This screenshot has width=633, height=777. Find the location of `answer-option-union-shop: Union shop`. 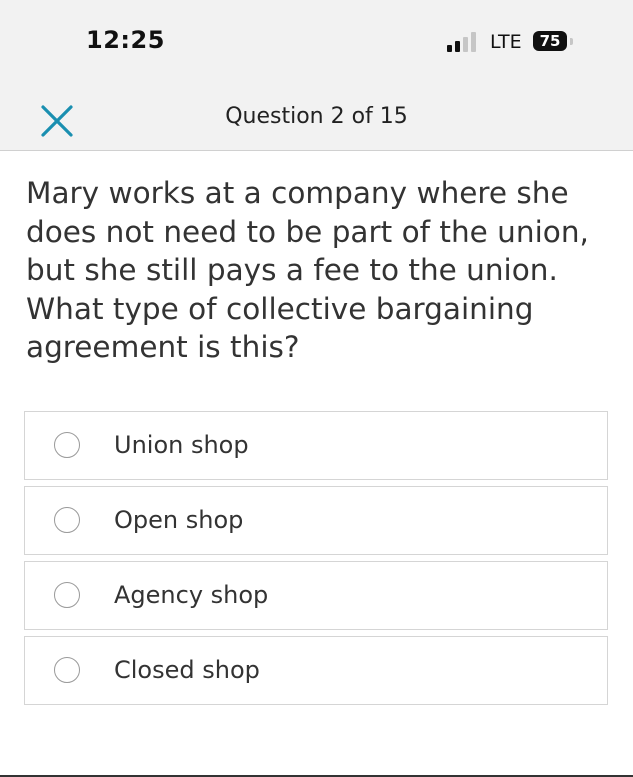

answer-option-union-shop: Union shop is located at coordinates (316, 445).